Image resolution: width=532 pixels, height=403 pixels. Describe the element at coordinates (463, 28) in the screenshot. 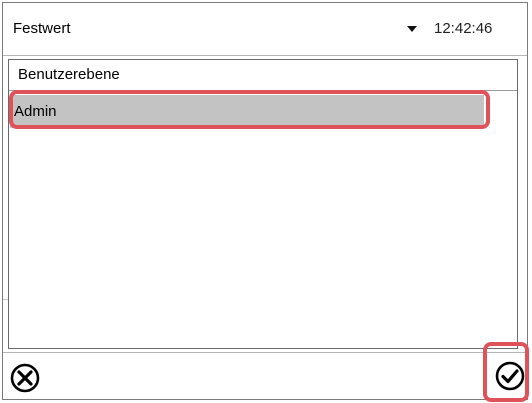

I see `clock-time: 12:42:46` at that location.